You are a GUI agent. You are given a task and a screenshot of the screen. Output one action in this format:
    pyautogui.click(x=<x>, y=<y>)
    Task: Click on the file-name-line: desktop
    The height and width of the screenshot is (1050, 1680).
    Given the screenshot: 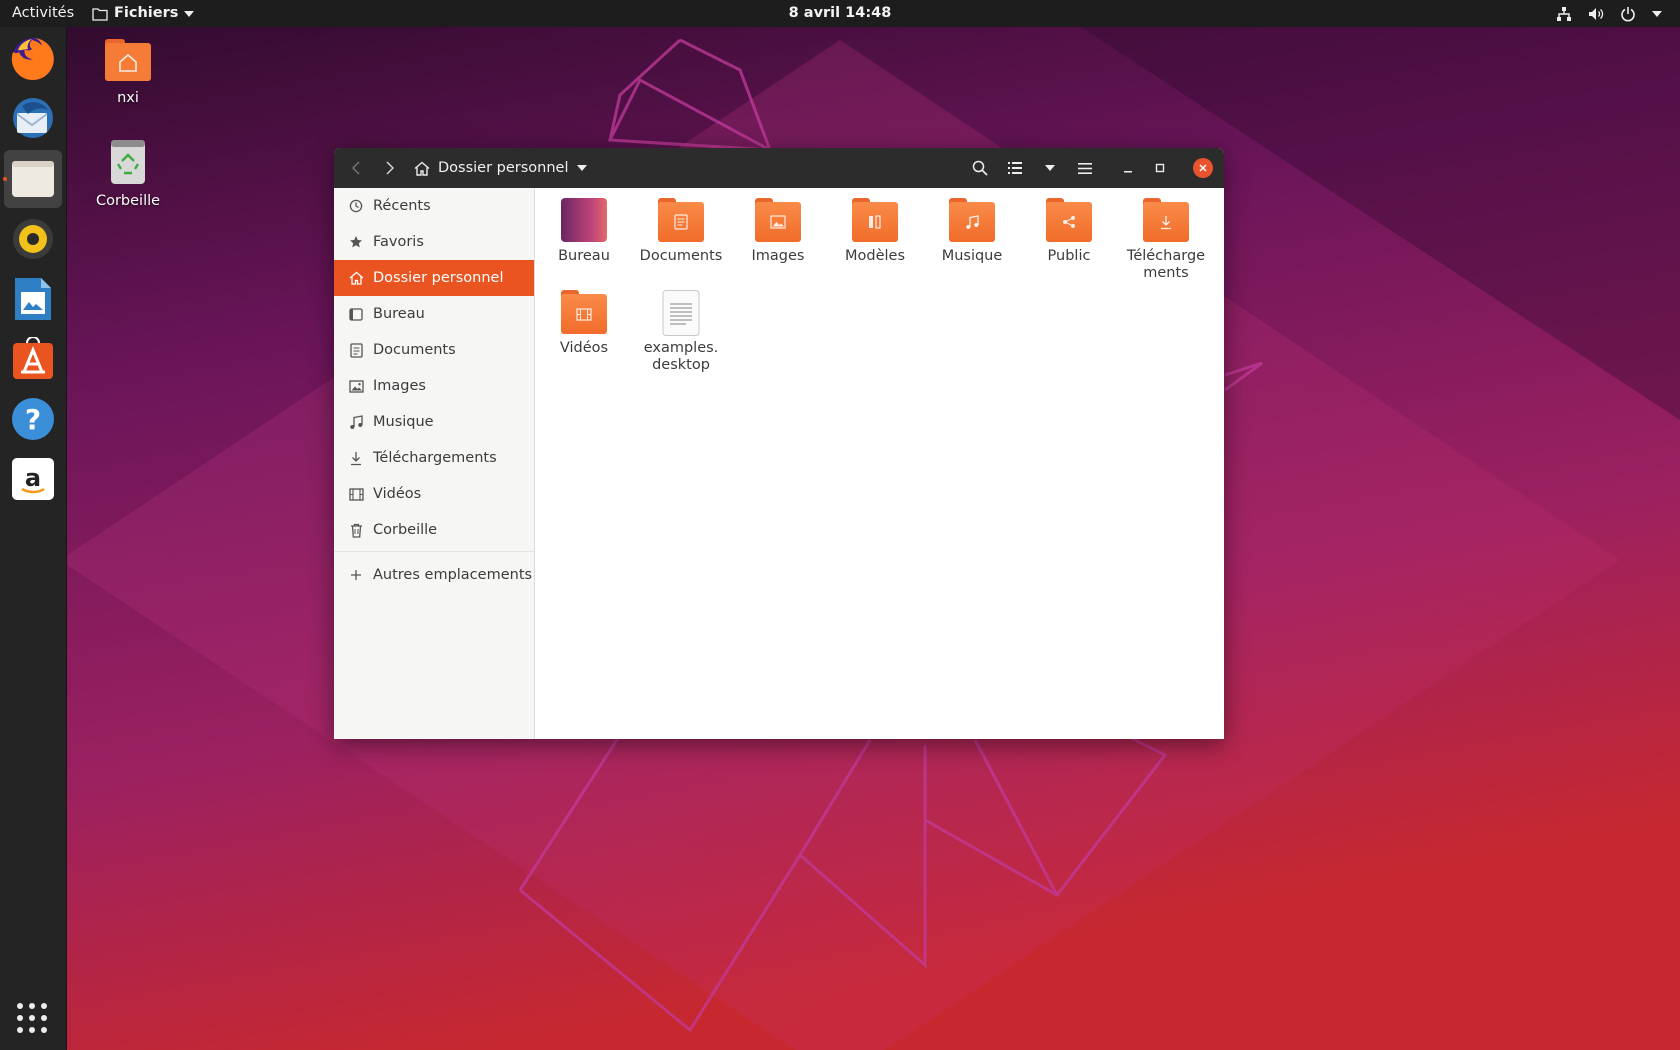 What is the action you would take?
    pyautogui.click(x=681, y=365)
    